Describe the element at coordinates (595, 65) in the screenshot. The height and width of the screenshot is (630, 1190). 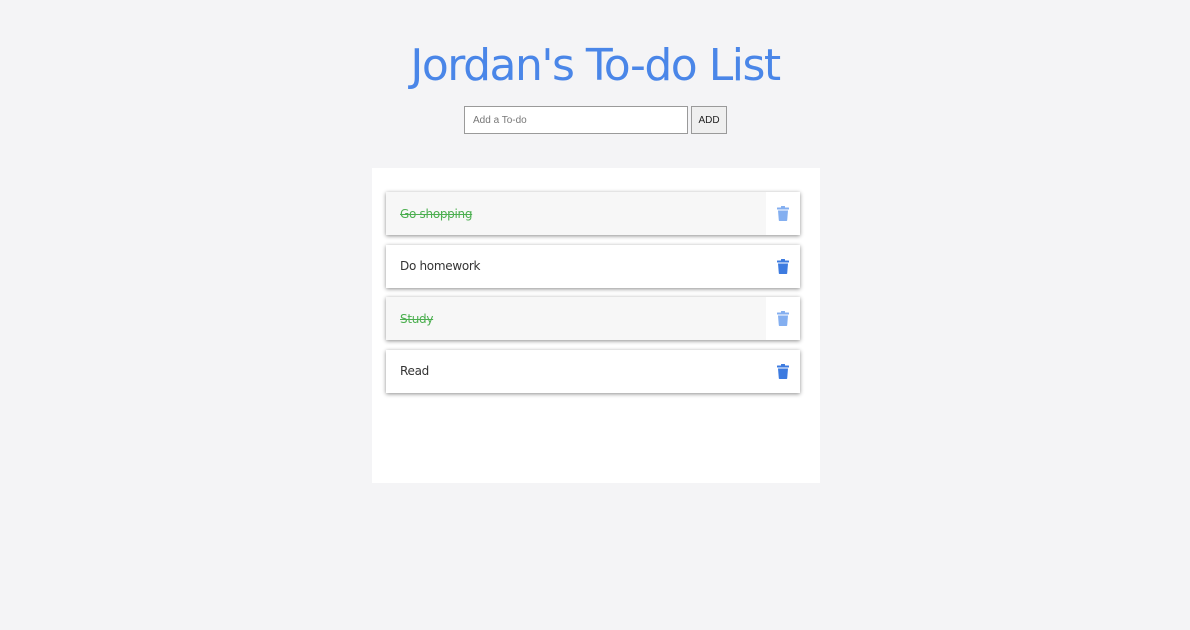
I see `page-title: Jordan's To-do List` at that location.